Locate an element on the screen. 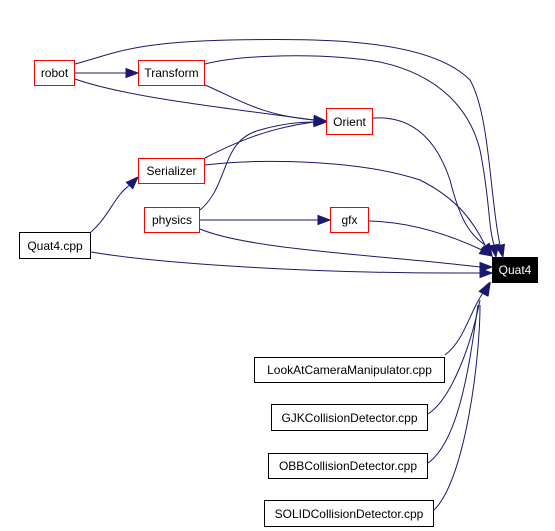  edge-transform-to-orient is located at coordinates (259, 102).